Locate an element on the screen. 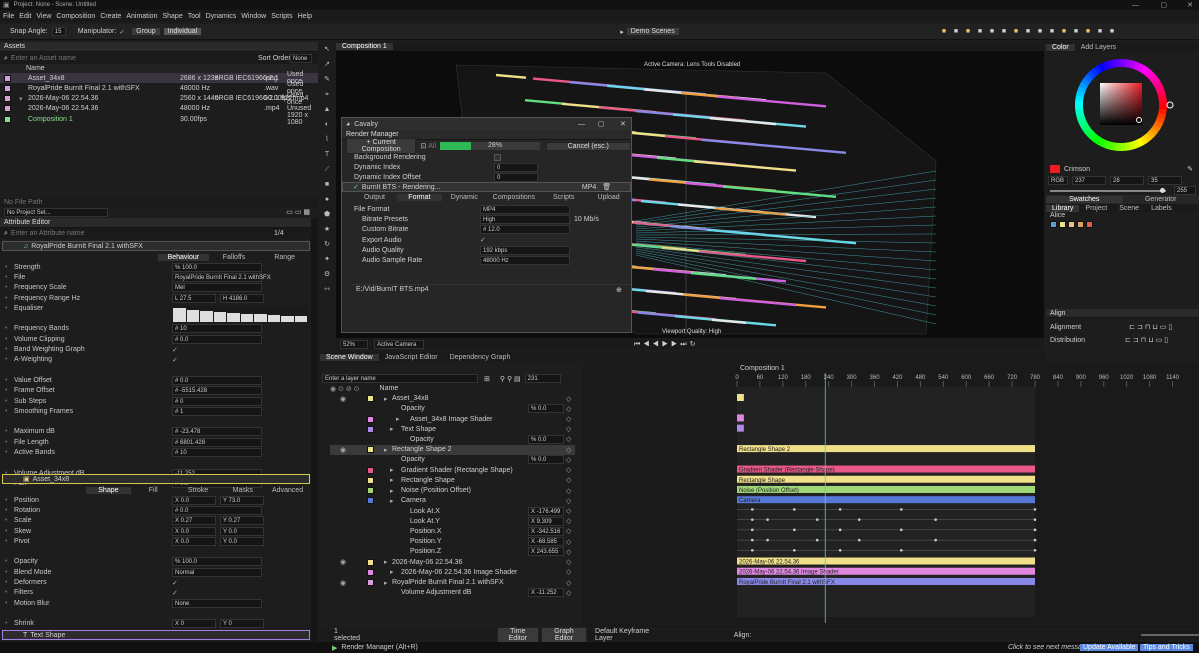 This screenshot has height=653, width=1199. green-field: 28 is located at coordinates (1127, 180).